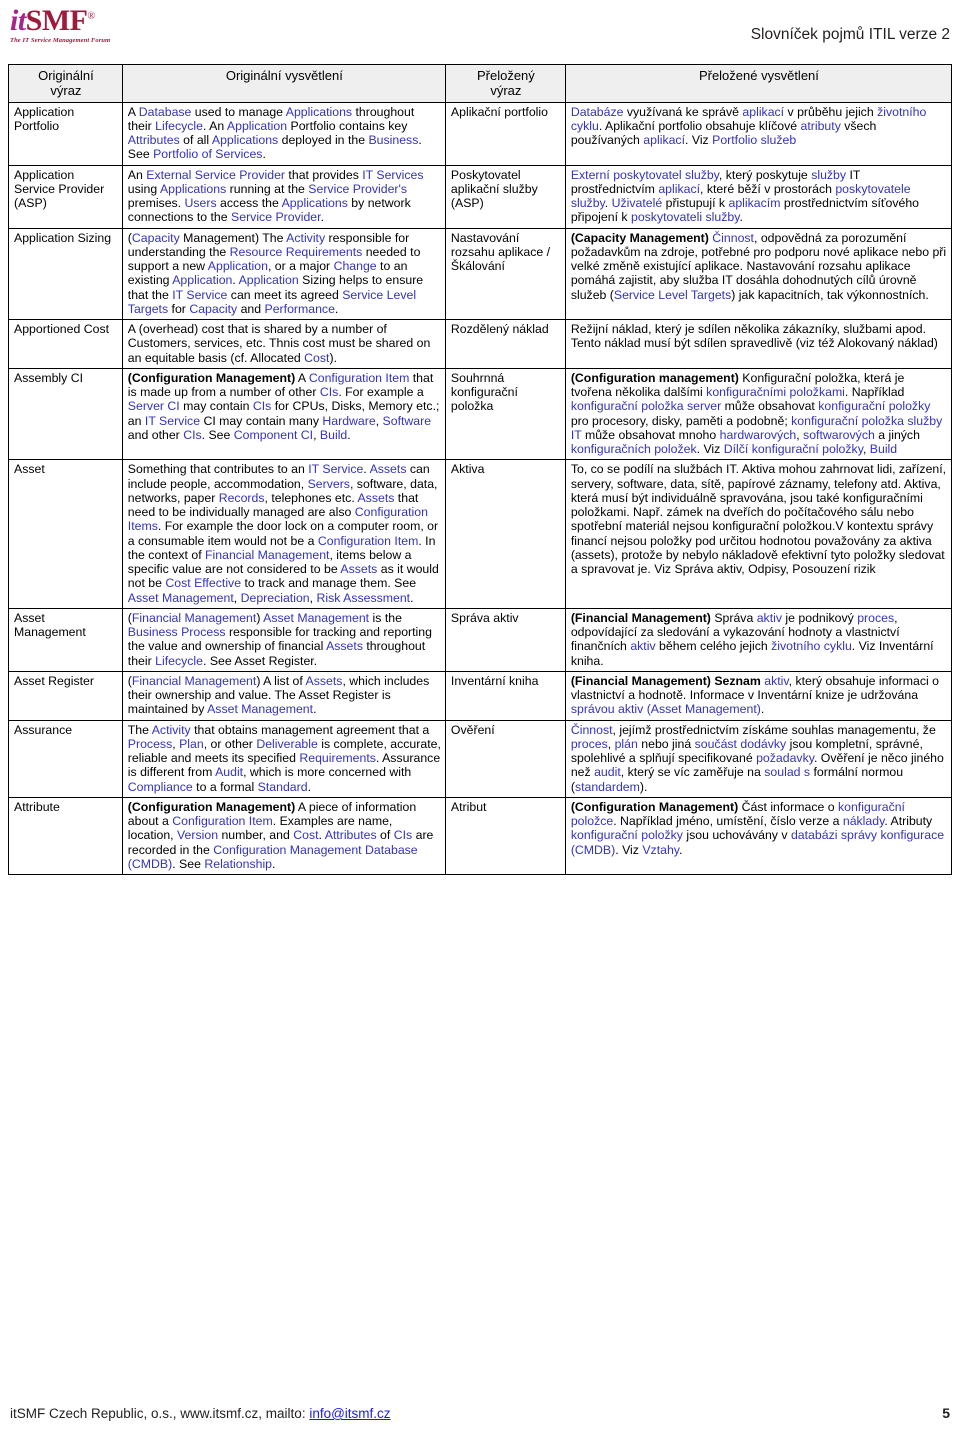 The height and width of the screenshot is (1441, 960). I want to click on column-header-translated-term: Přeložený výraz, so click(505, 83).